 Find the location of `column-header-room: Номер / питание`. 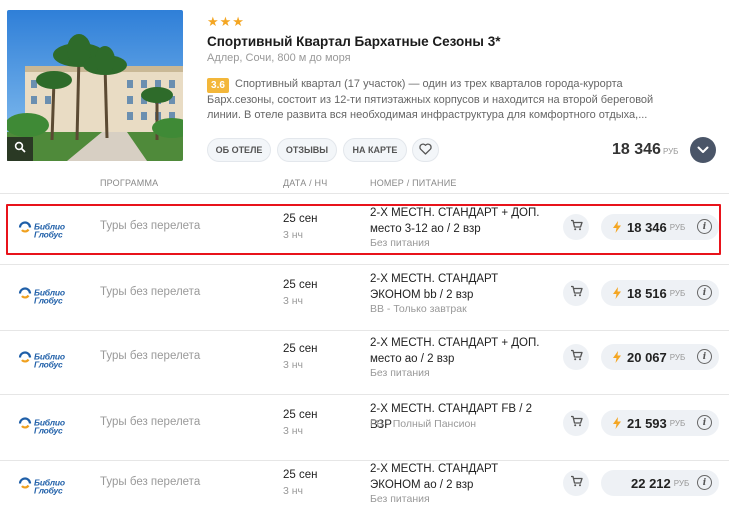

column-header-room: Номер / питание is located at coordinates (413, 183).